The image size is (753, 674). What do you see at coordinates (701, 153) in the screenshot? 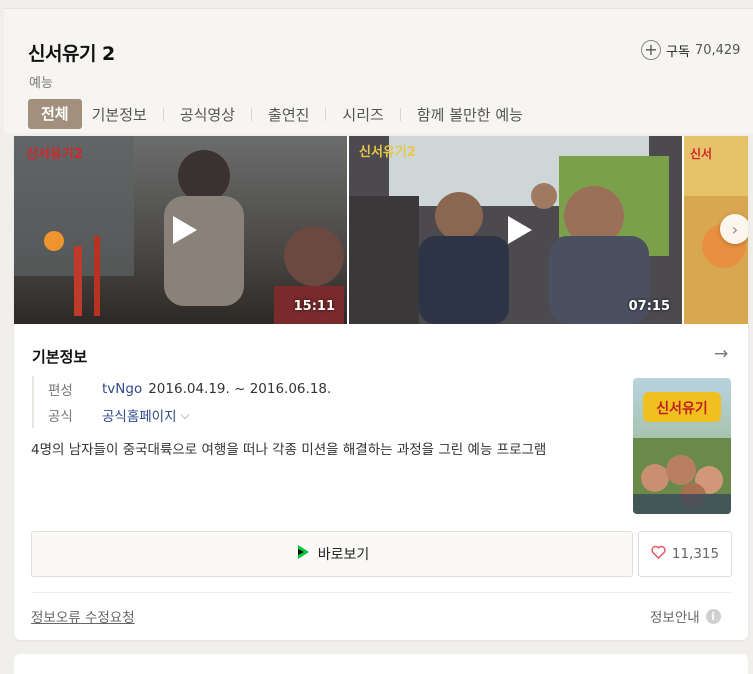
I see `svg-text: 신서` at bounding box center [701, 153].